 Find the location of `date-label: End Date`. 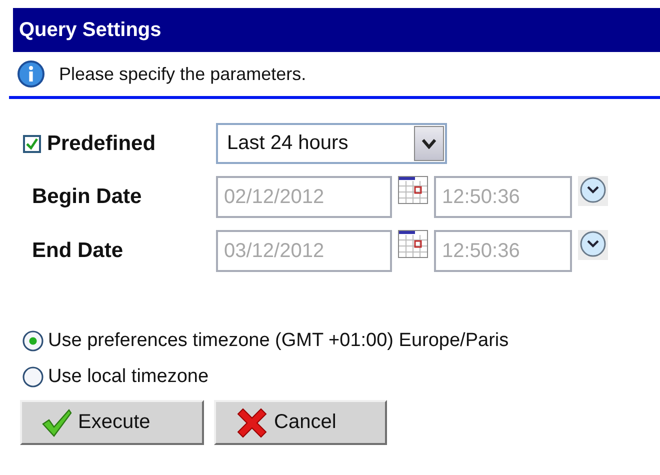

date-label: End Date is located at coordinates (78, 251).